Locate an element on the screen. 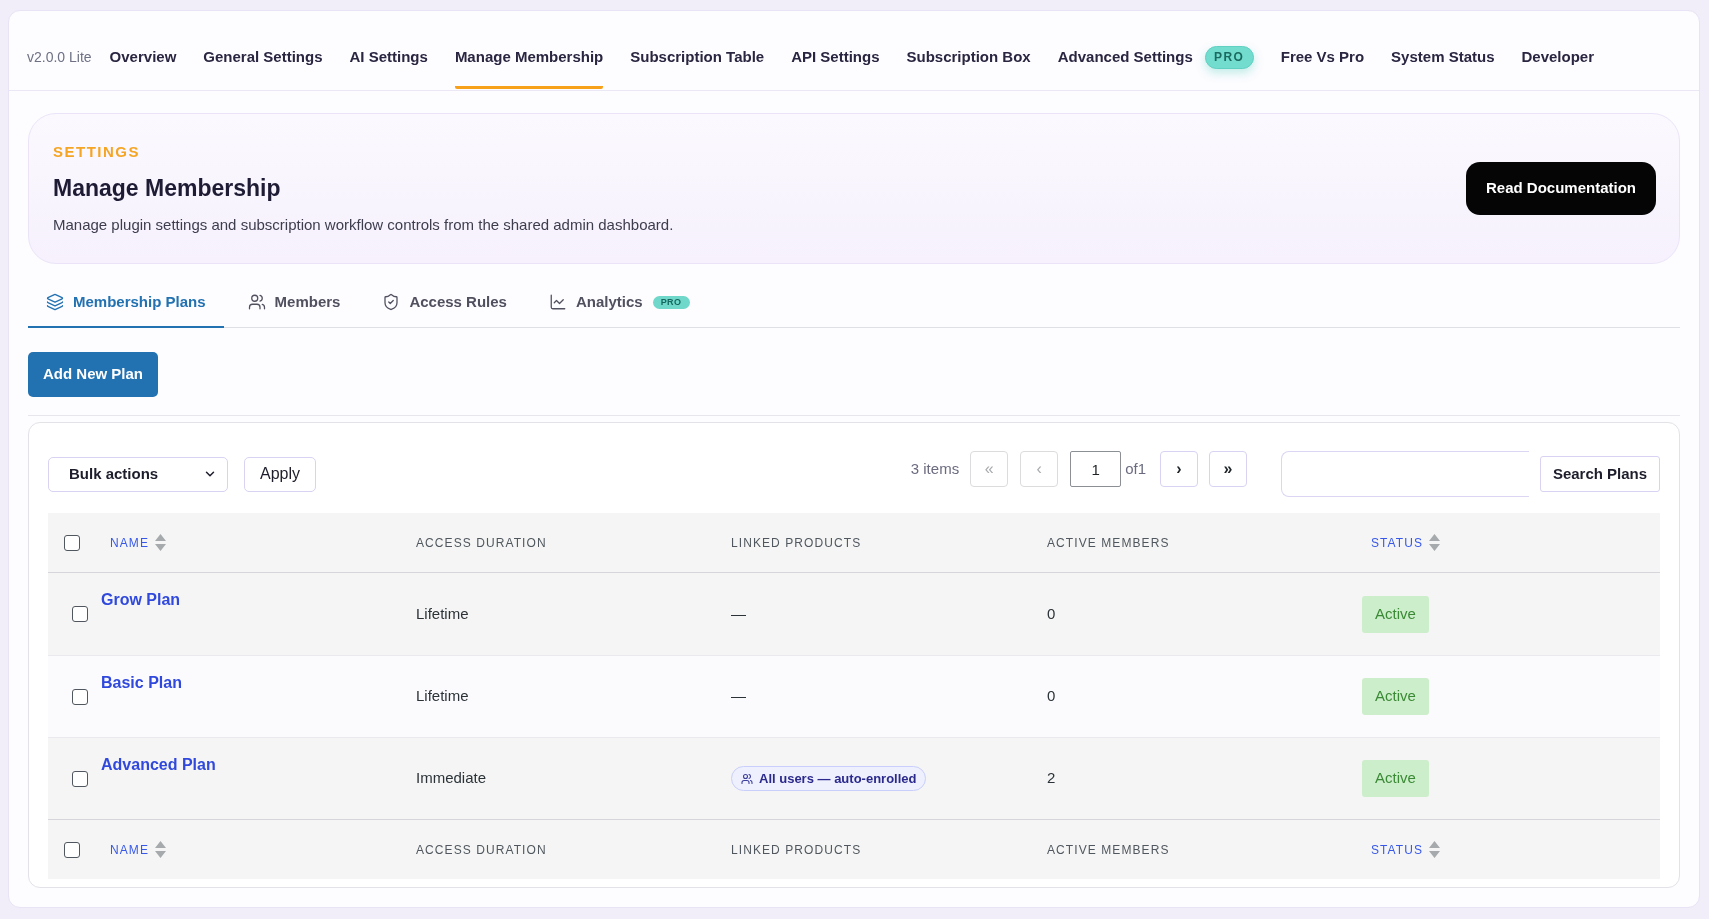 The height and width of the screenshot is (919, 1709). enrollment-text: All users — auto-enrolled is located at coordinates (838, 778).